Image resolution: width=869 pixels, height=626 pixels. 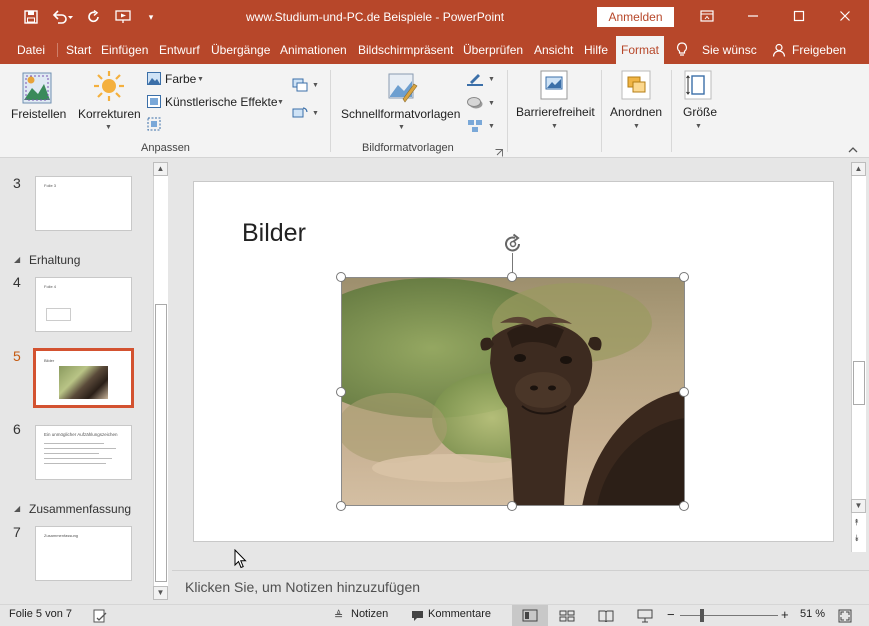 What do you see at coordinates (636, 112) in the screenshot?
I see `arrange-button: Anordnen` at bounding box center [636, 112].